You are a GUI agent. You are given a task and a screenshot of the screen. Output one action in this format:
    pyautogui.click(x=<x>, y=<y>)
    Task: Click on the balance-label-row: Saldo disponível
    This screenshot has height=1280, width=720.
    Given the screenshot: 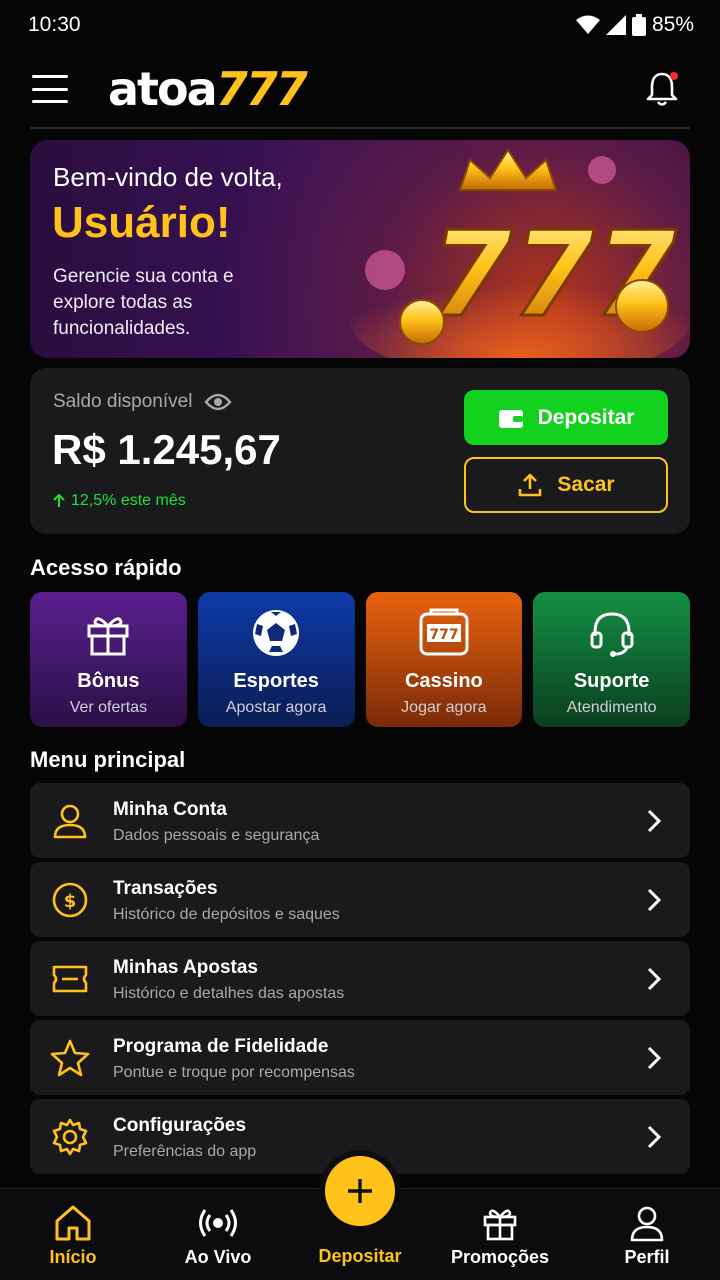 What is the action you would take?
    pyautogui.click(x=143, y=402)
    